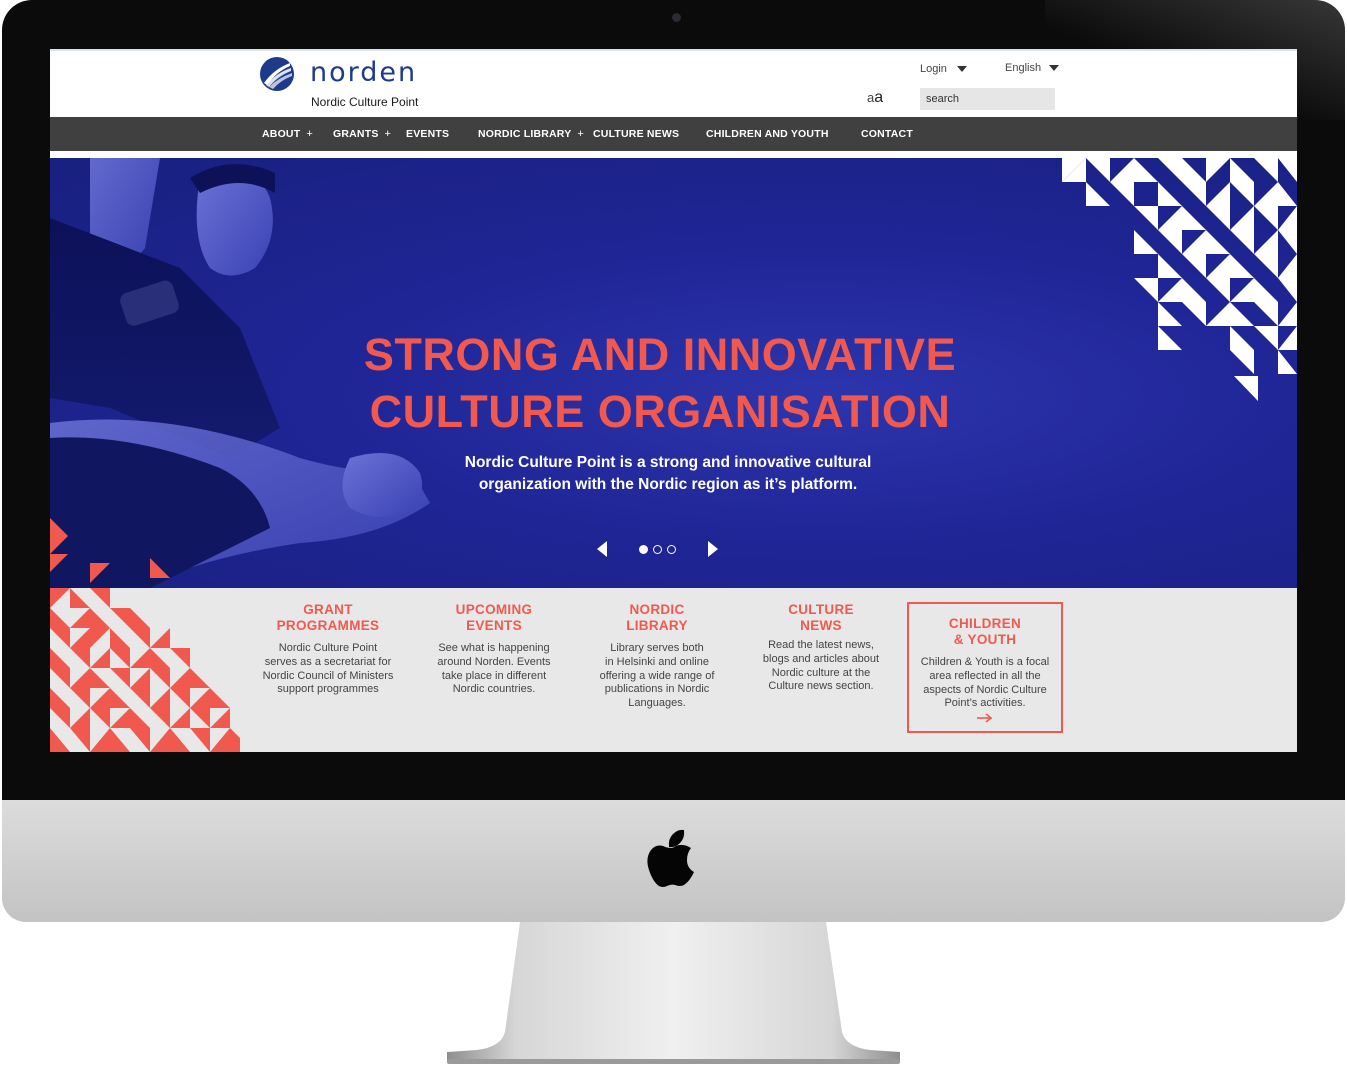 Image resolution: width=1347 pixels, height=1068 pixels. Describe the element at coordinates (362, 134) in the screenshot. I see `nav-item-grants: GRANTS +` at that location.